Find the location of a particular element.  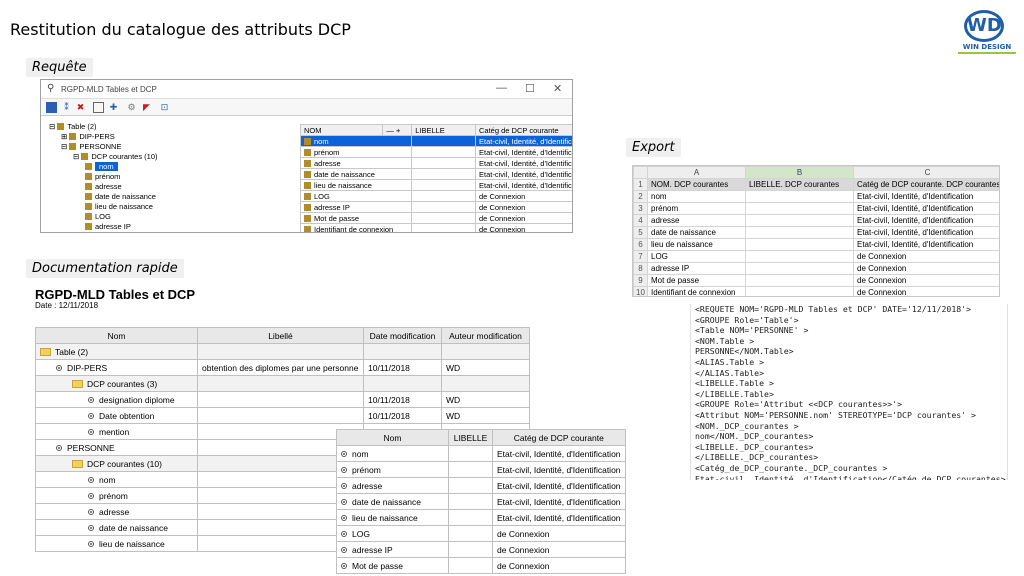

sheet-cell: prénom is located at coordinates (696, 208).